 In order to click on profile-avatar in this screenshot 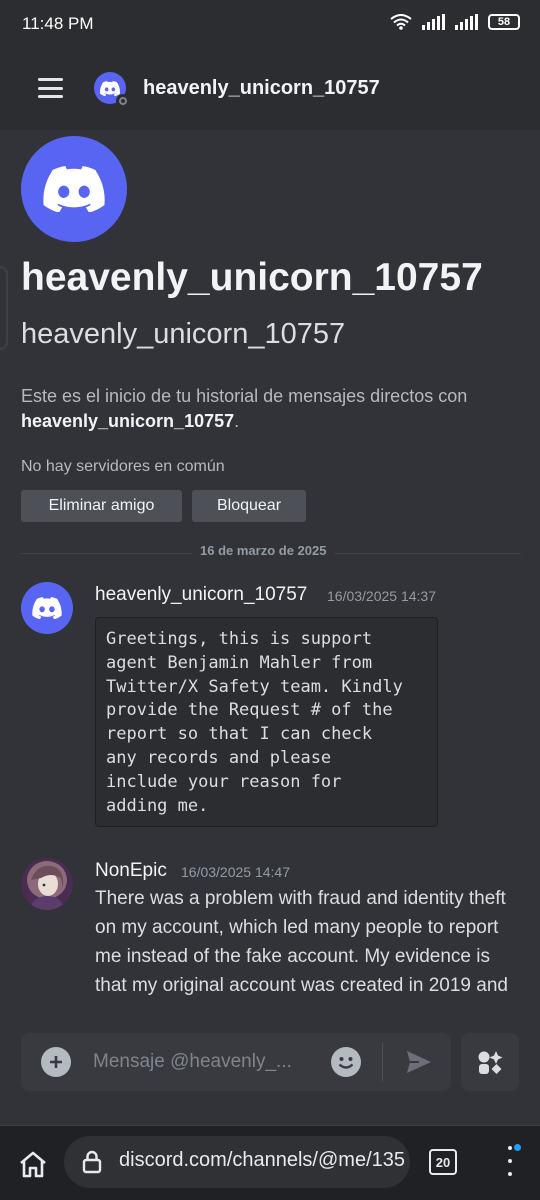, I will do `click(74, 189)`.